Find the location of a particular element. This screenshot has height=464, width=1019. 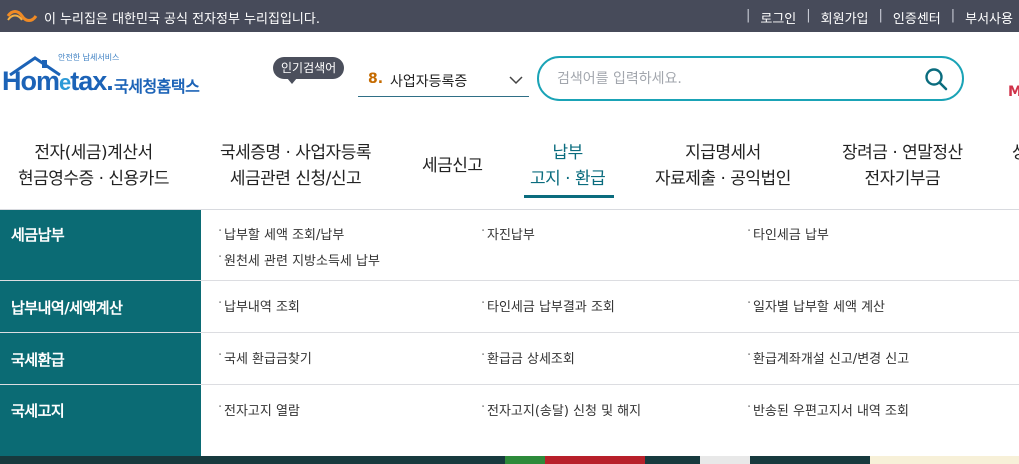

search-box is located at coordinates (750, 78).